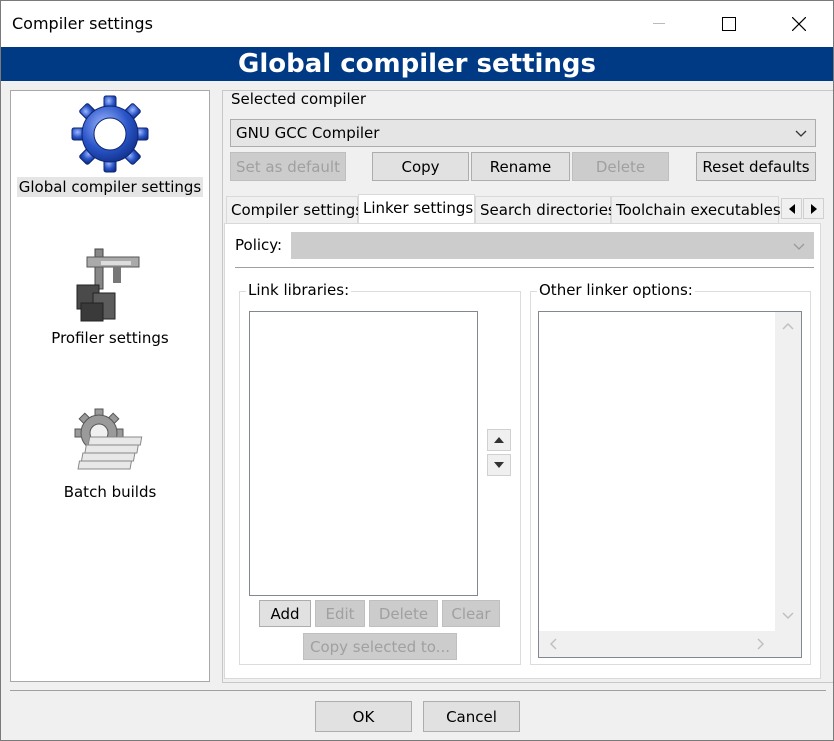 The image size is (834, 741). What do you see at coordinates (363, 716) in the screenshot?
I see `ok-button: OK` at bounding box center [363, 716].